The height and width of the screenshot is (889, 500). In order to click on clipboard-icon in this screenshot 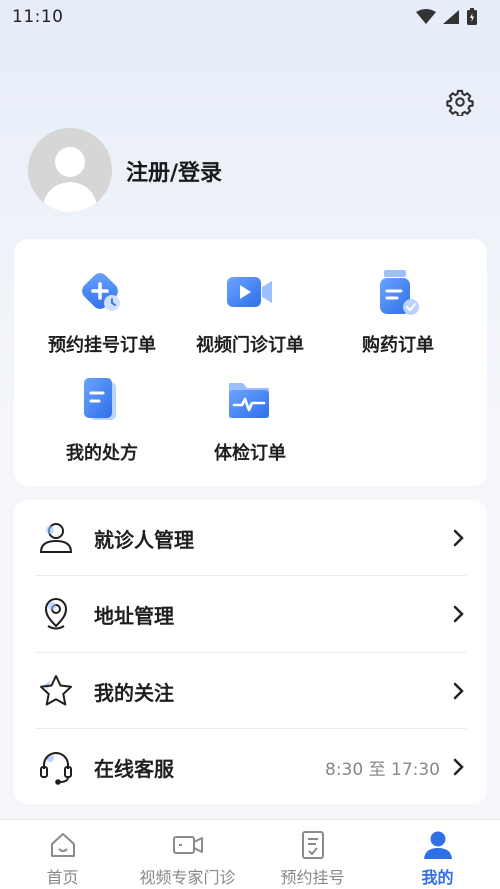, I will do `click(313, 845)`.